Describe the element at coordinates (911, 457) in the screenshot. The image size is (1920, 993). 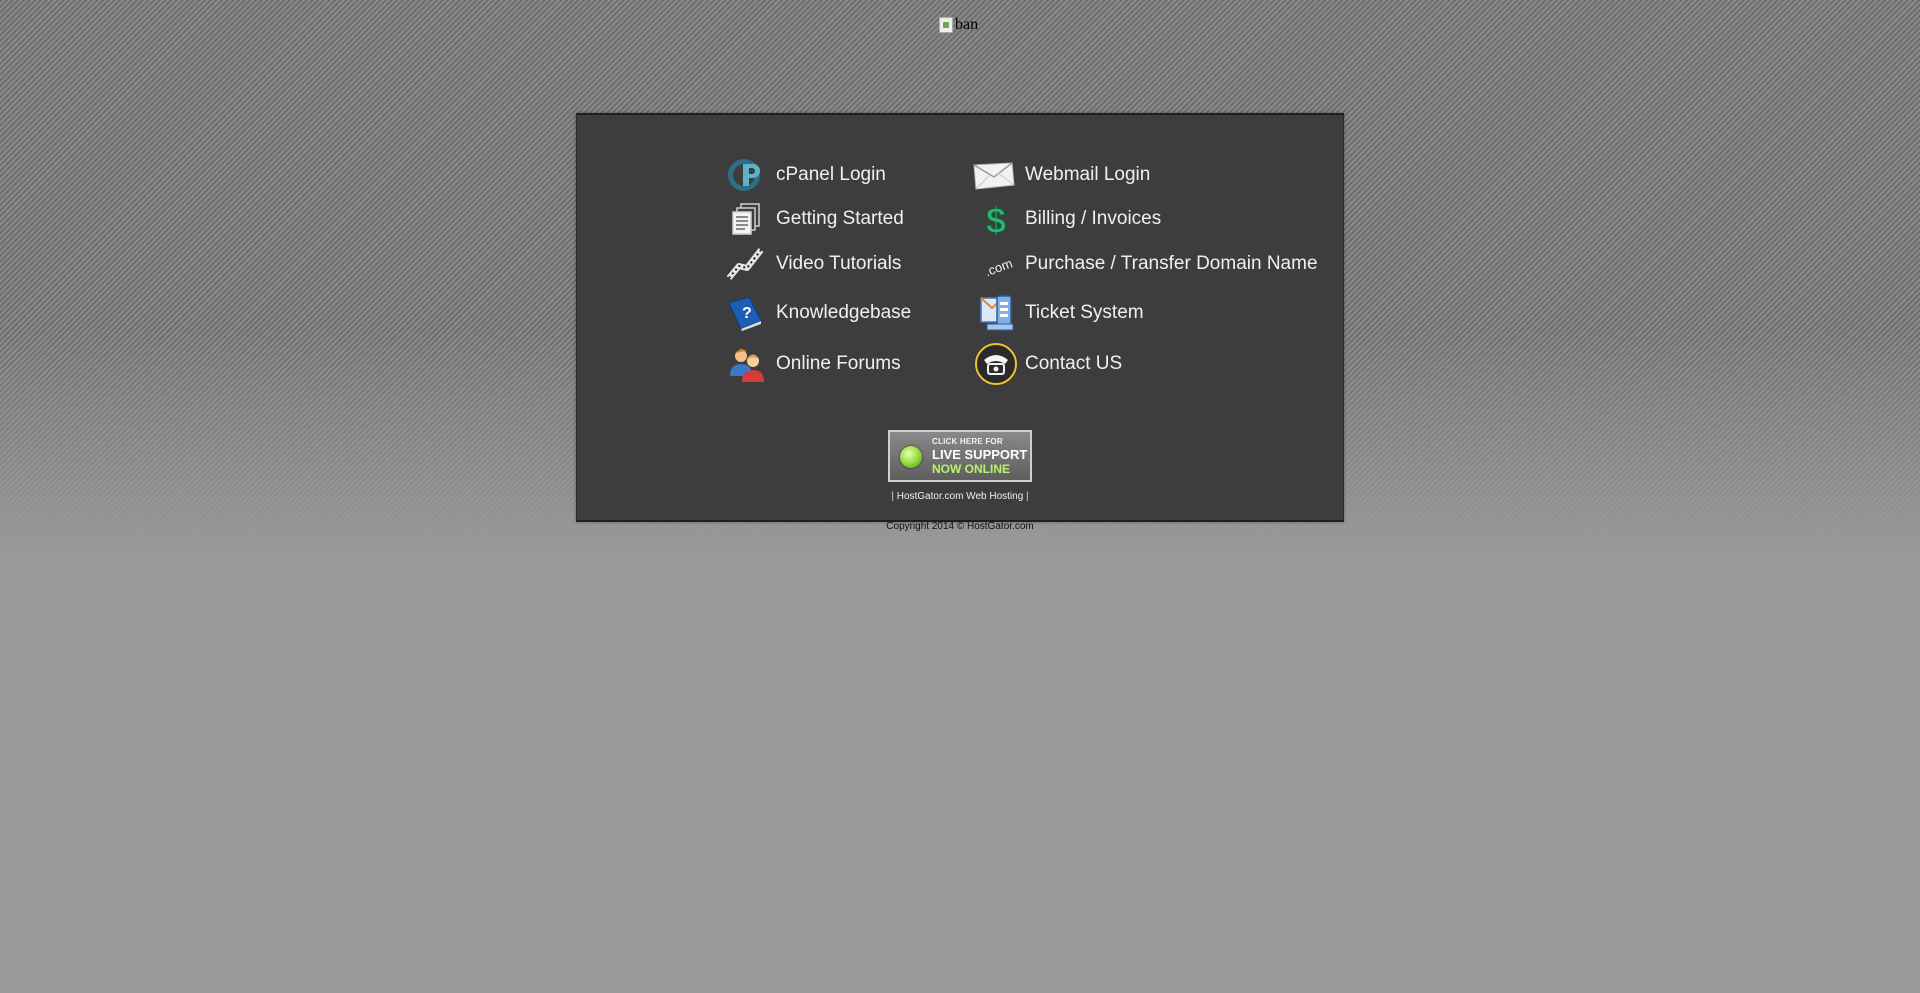
I see `online-status-light-icon` at that location.